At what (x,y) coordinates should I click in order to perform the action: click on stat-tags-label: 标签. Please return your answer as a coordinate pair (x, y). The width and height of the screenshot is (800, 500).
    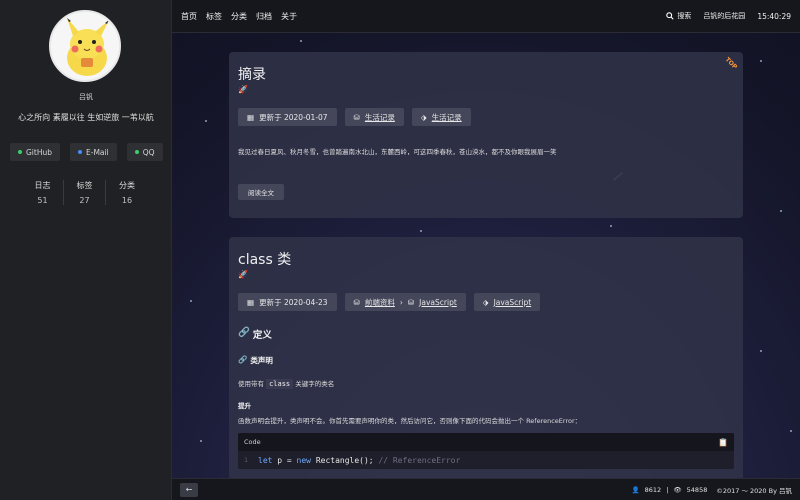
    Looking at the image, I should click on (84, 185).